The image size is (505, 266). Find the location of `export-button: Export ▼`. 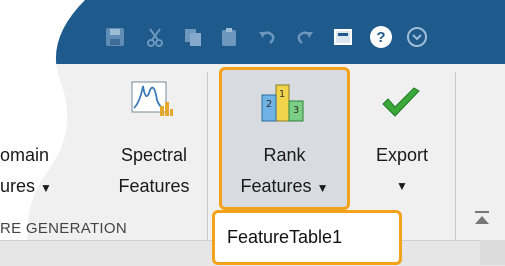

export-button: Export ▼ is located at coordinates (402, 143).